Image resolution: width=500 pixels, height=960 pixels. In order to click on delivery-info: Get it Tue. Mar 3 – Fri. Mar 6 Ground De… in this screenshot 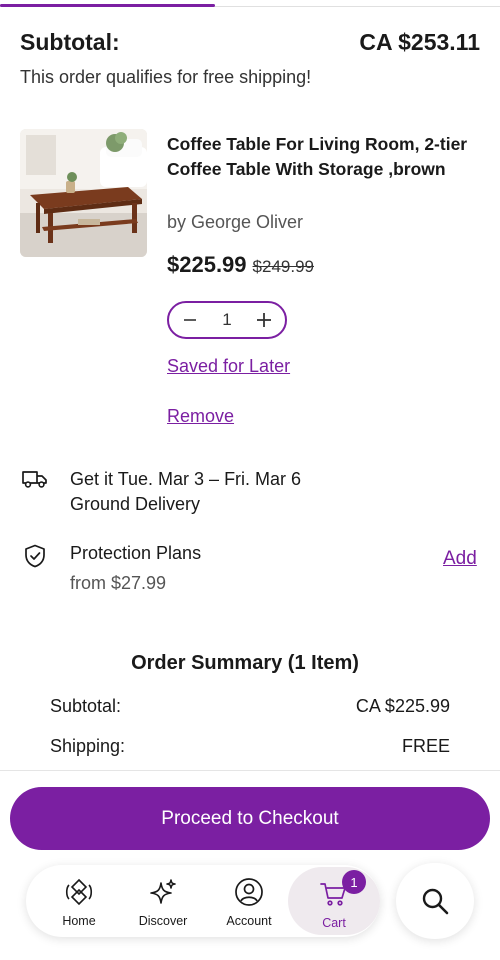, I will do `click(185, 492)`.